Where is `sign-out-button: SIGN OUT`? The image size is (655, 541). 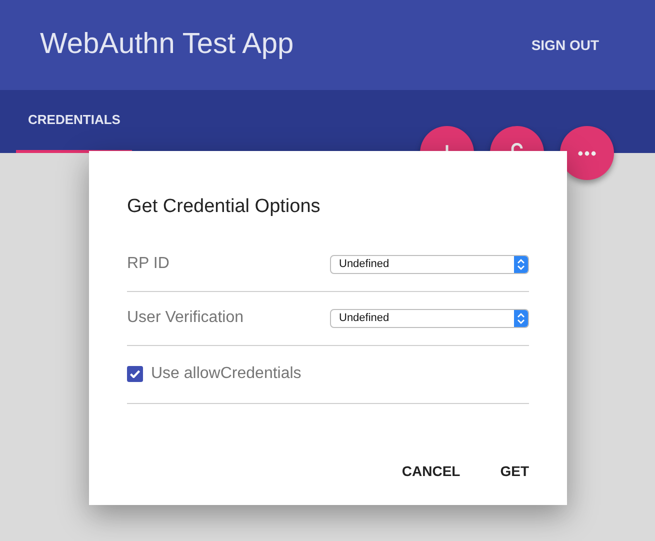 sign-out-button: SIGN OUT is located at coordinates (565, 45).